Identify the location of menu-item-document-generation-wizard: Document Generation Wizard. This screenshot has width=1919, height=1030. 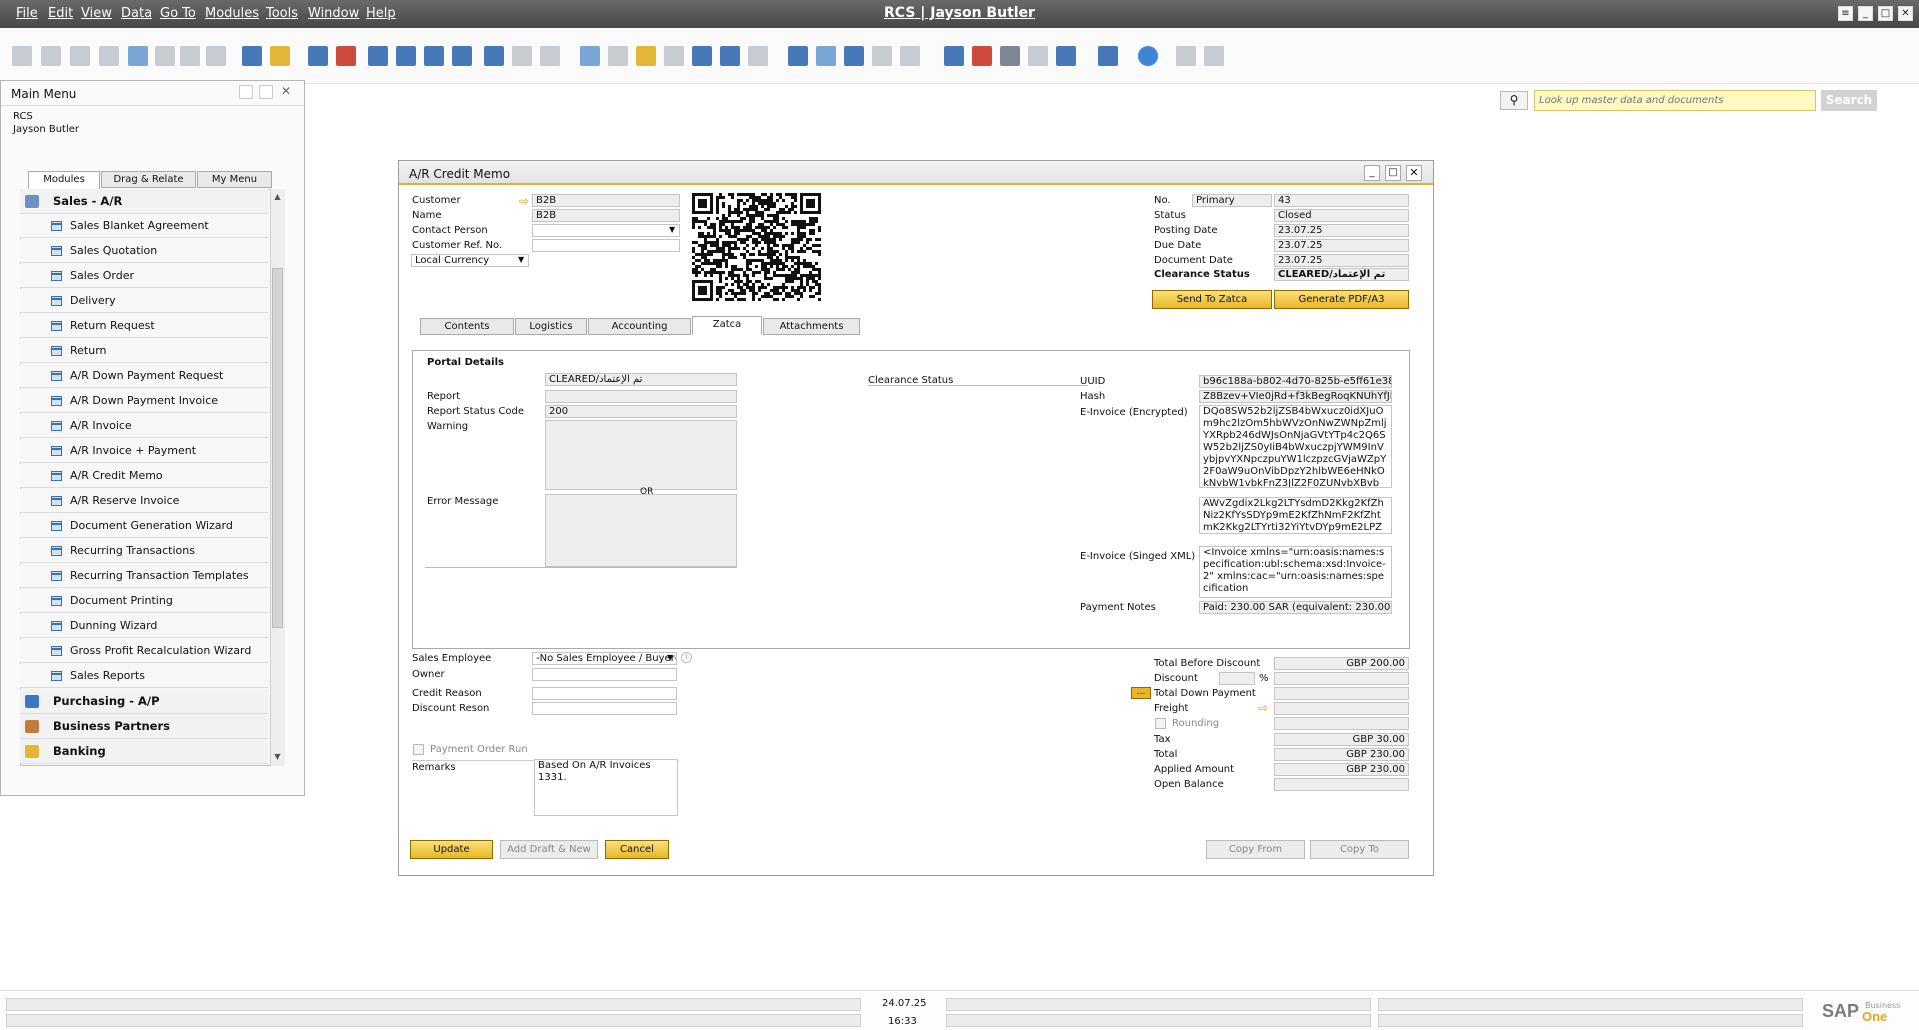
(144, 526).